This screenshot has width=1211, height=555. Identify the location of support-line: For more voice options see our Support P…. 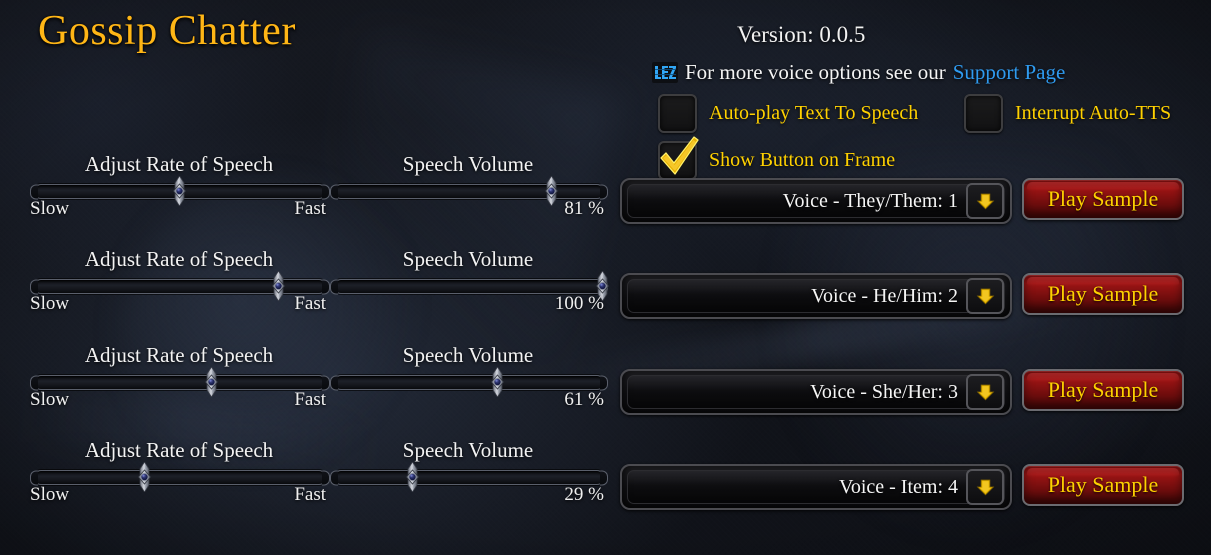
(858, 72).